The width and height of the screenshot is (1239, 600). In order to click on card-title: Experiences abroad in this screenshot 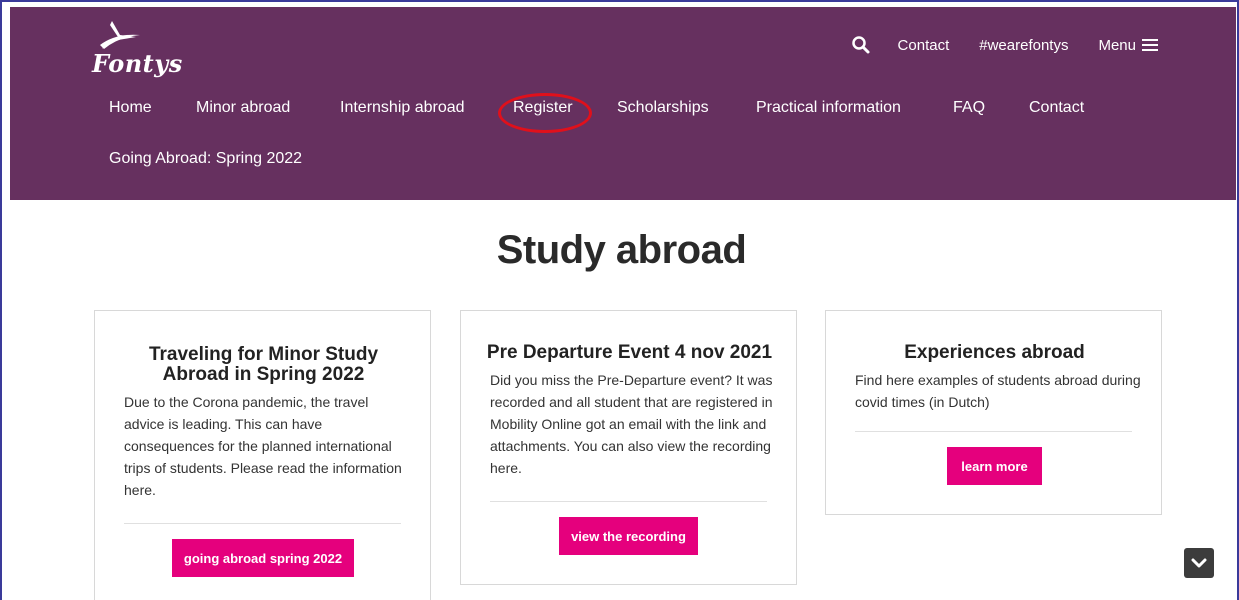, I will do `click(994, 352)`.